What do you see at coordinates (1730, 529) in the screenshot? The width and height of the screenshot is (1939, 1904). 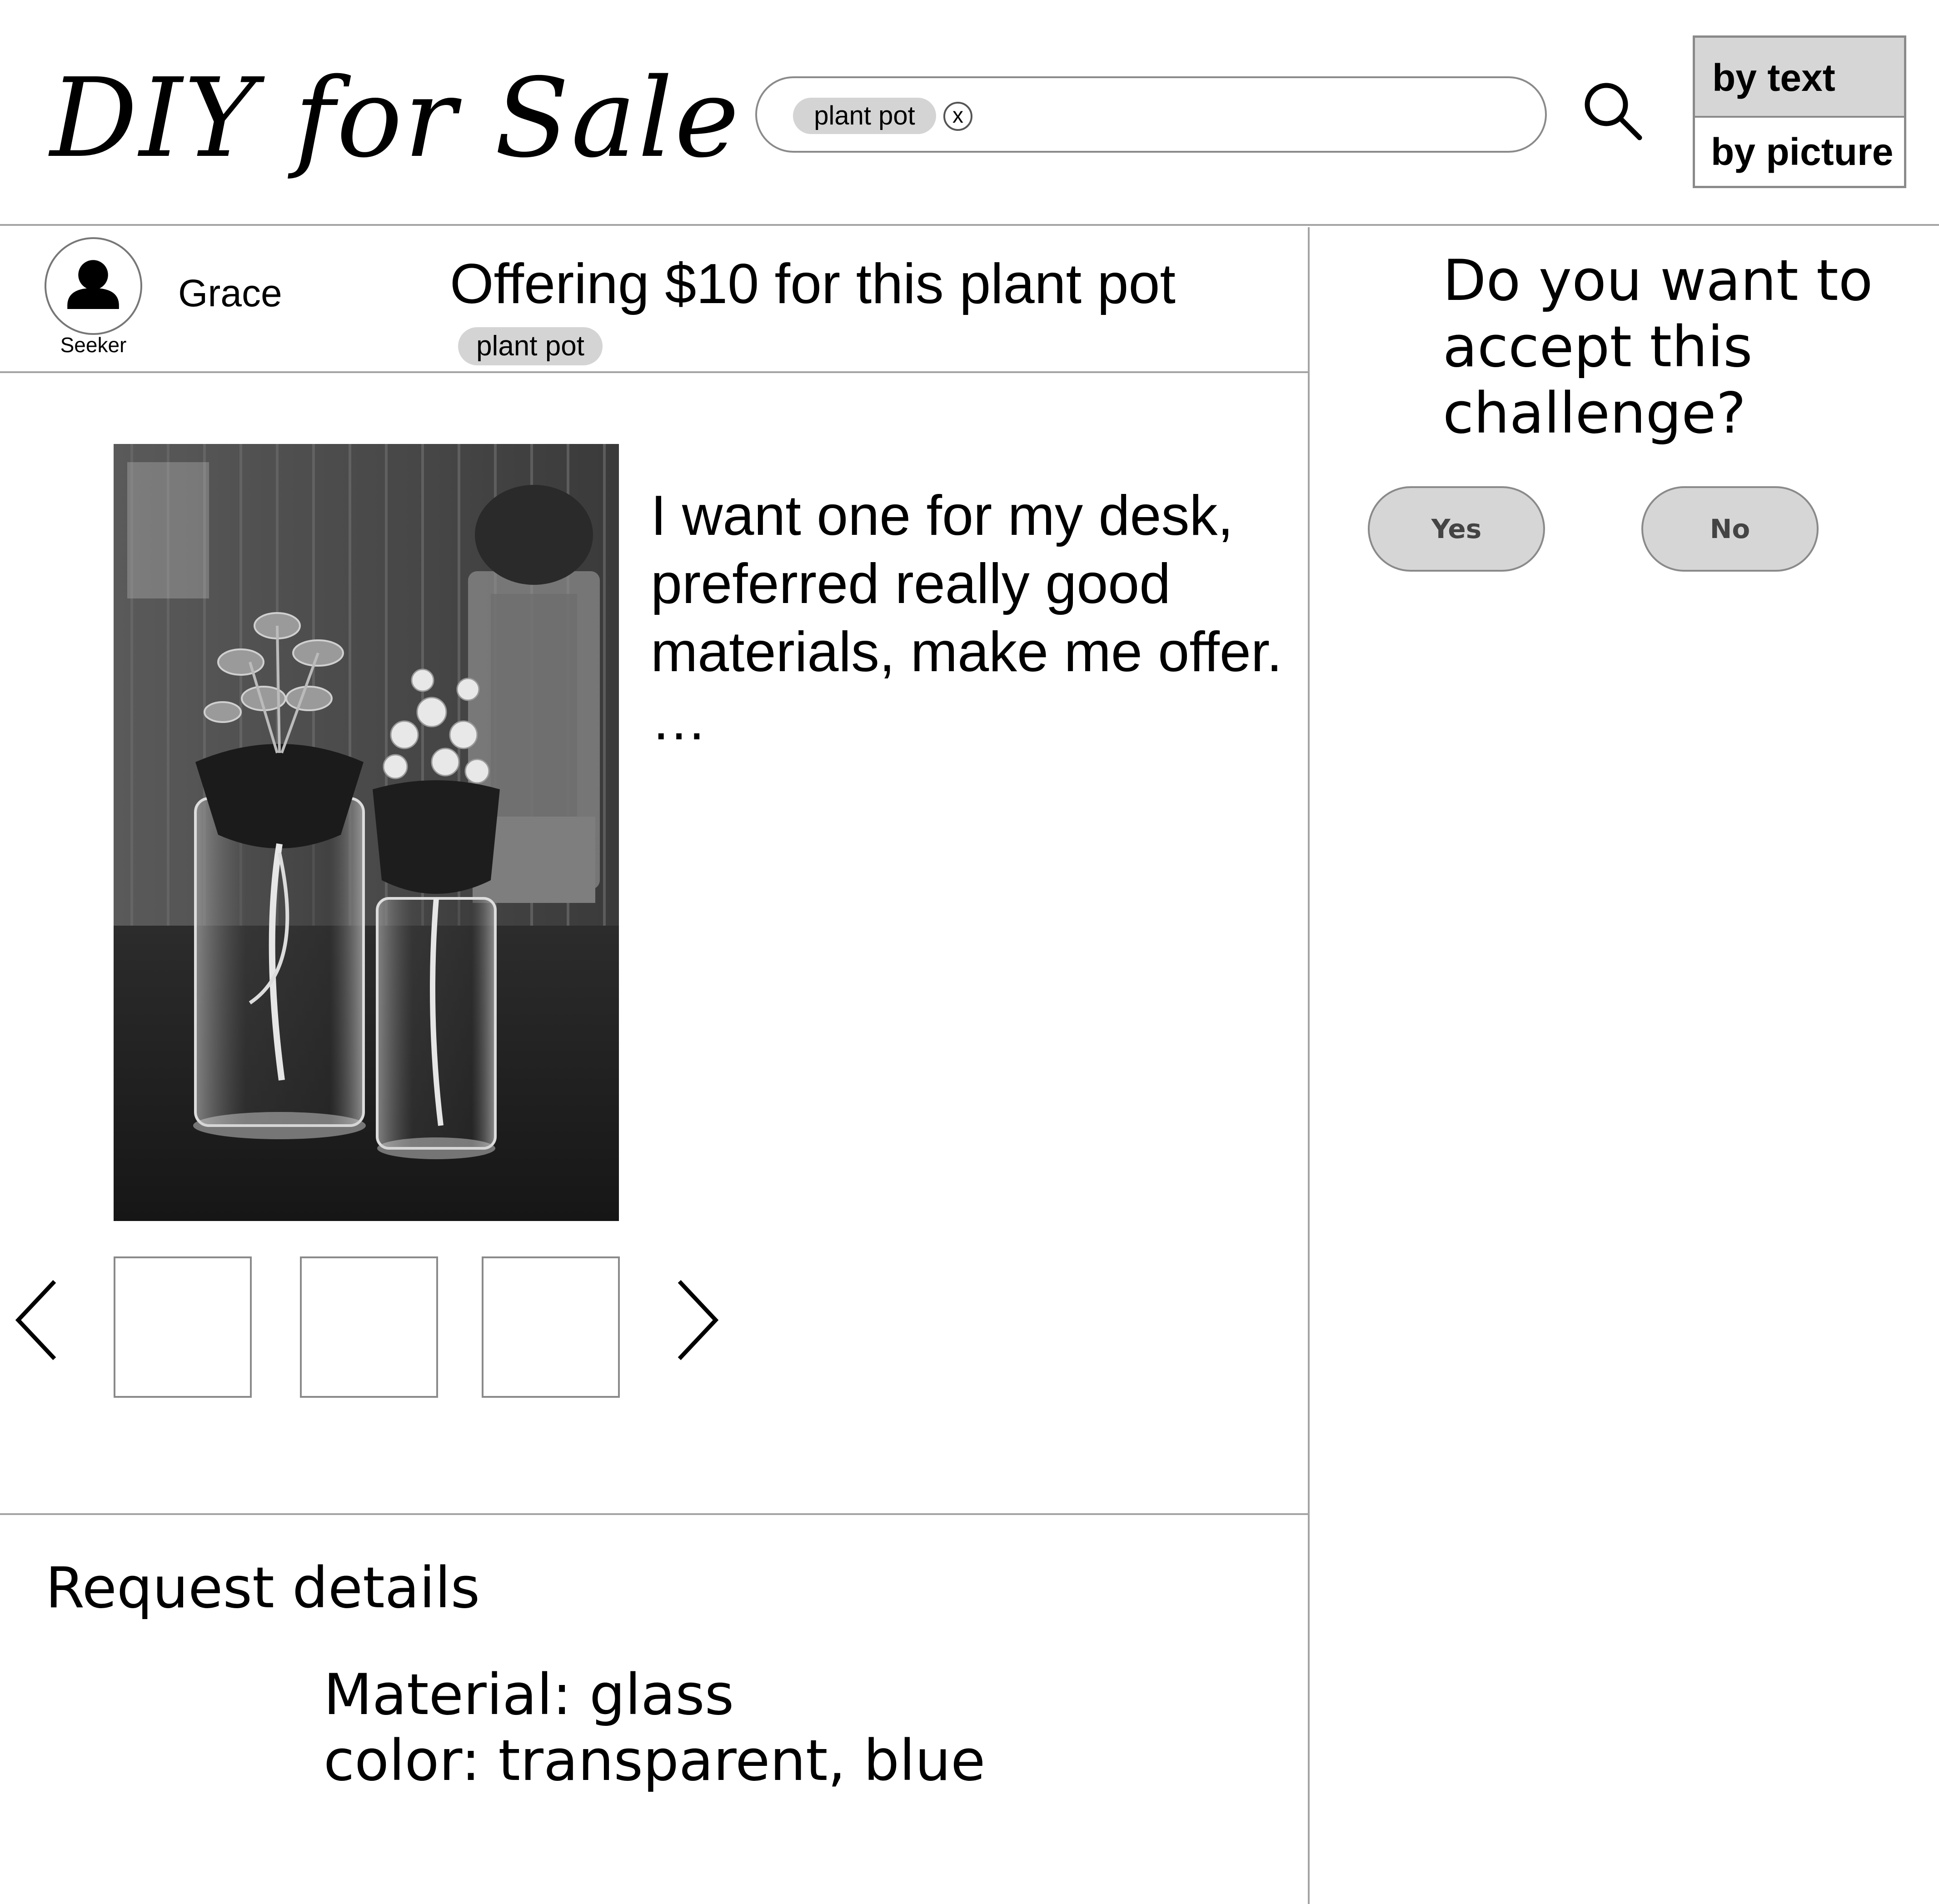 I see `no-button: No` at bounding box center [1730, 529].